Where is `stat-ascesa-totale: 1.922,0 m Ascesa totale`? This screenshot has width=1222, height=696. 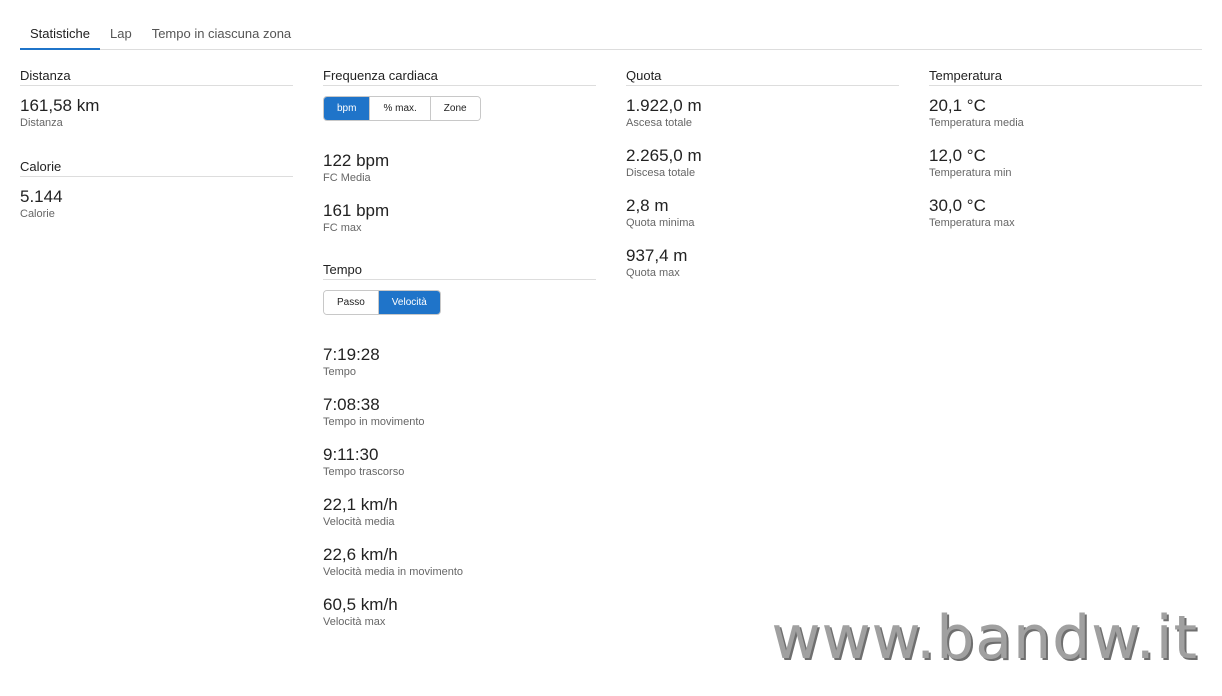
stat-ascesa-totale: 1.922,0 m Ascesa totale is located at coordinates (762, 111).